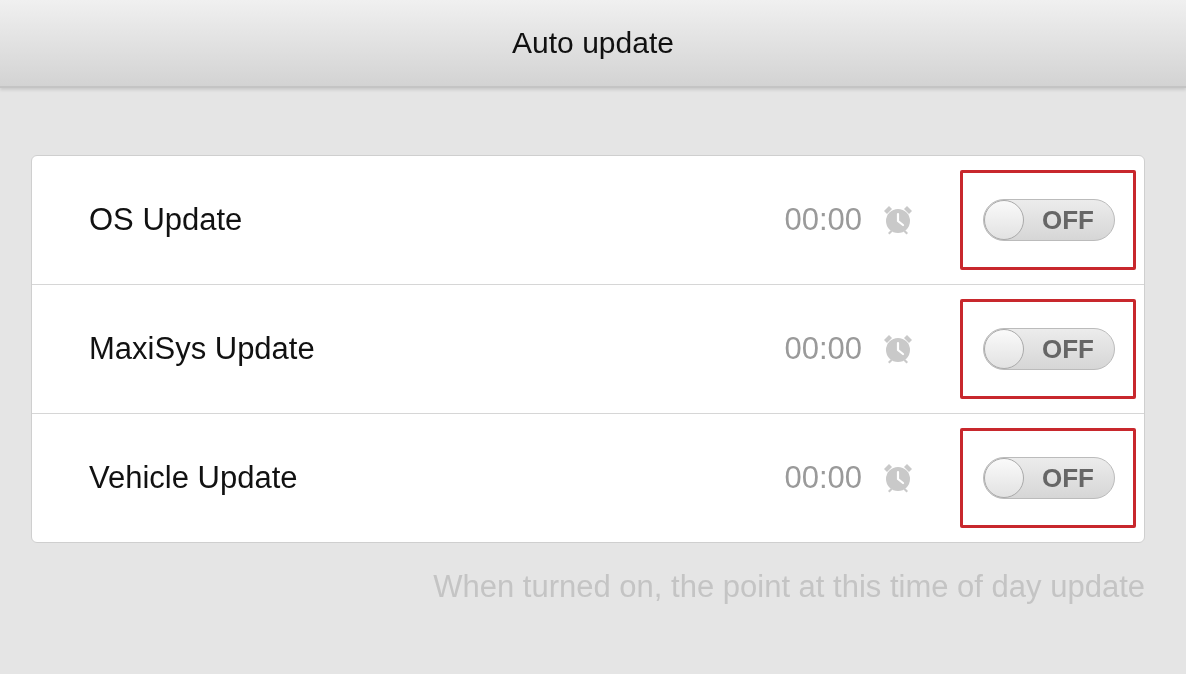  Describe the element at coordinates (202, 349) in the screenshot. I see `setting-label: MaxiSys Update` at that location.